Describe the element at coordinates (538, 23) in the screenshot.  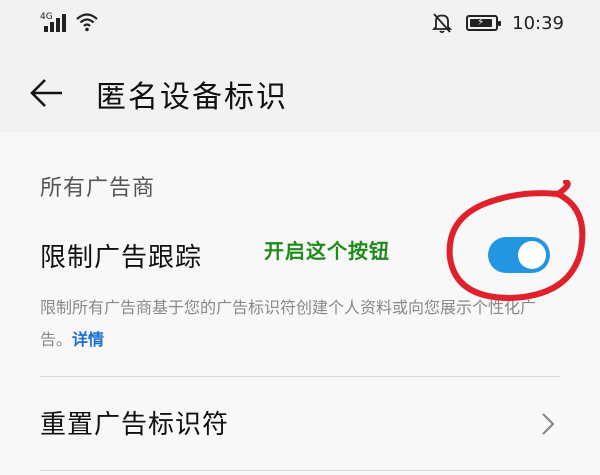
I see `status-time: 10:39` at that location.